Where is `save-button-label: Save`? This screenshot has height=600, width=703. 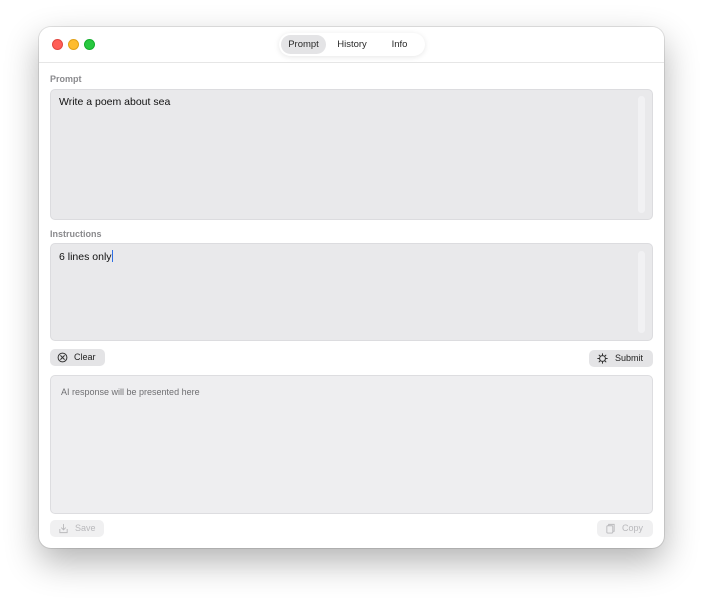 save-button-label: Save is located at coordinates (85, 528).